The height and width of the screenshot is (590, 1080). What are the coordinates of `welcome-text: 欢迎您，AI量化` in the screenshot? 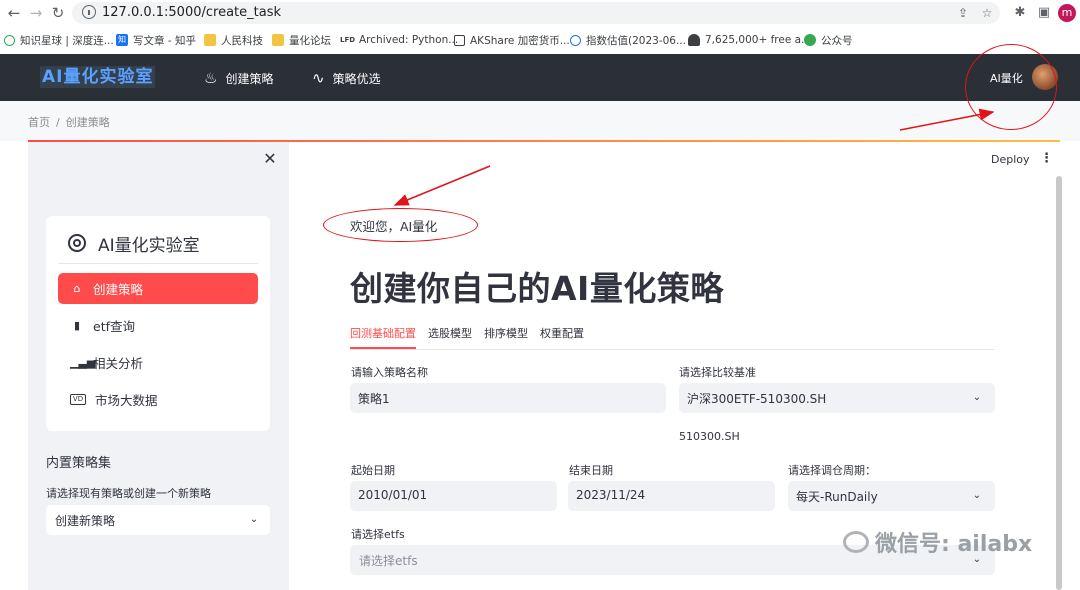 It's located at (393, 225).